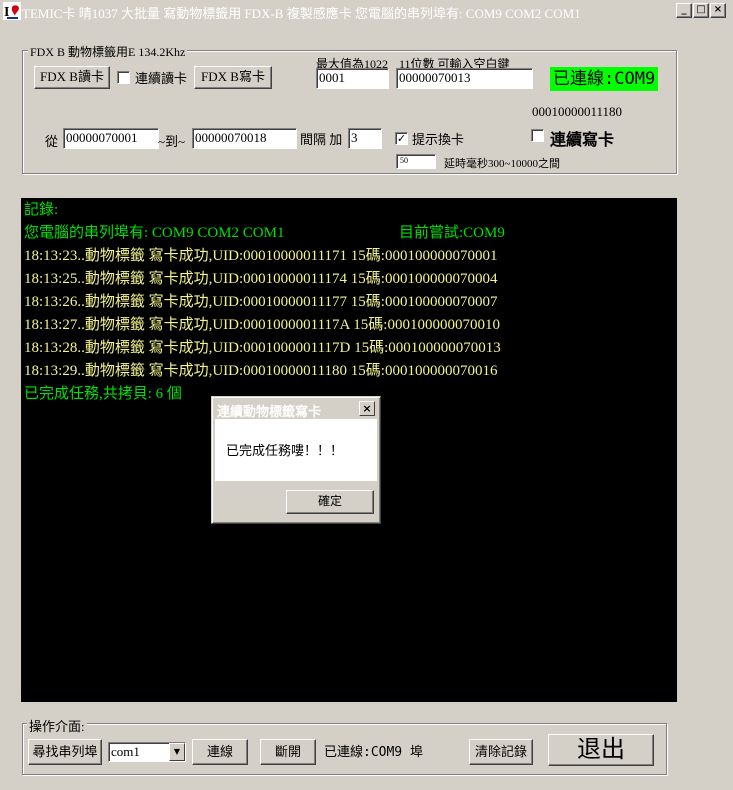 The image size is (733, 790). What do you see at coordinates (123, 77) in the screenshot?
I see `continuous-read-checkbox` at bounding box center [123, 77].